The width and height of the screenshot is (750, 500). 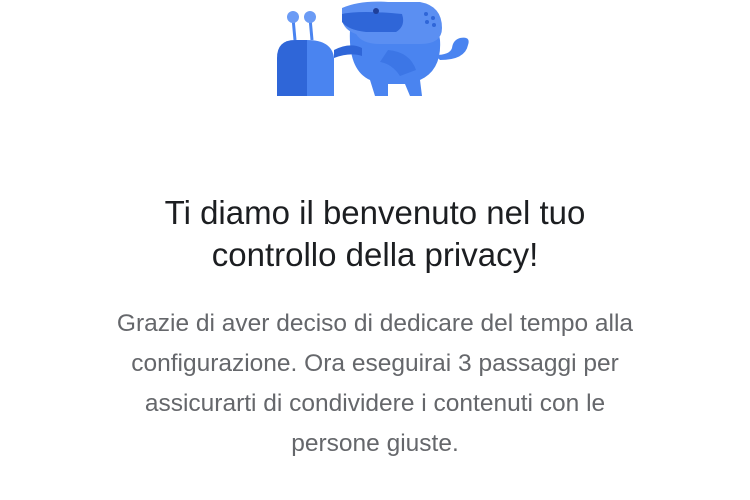 I want to click on antenna-right-tip, so click(x=310, y=17).